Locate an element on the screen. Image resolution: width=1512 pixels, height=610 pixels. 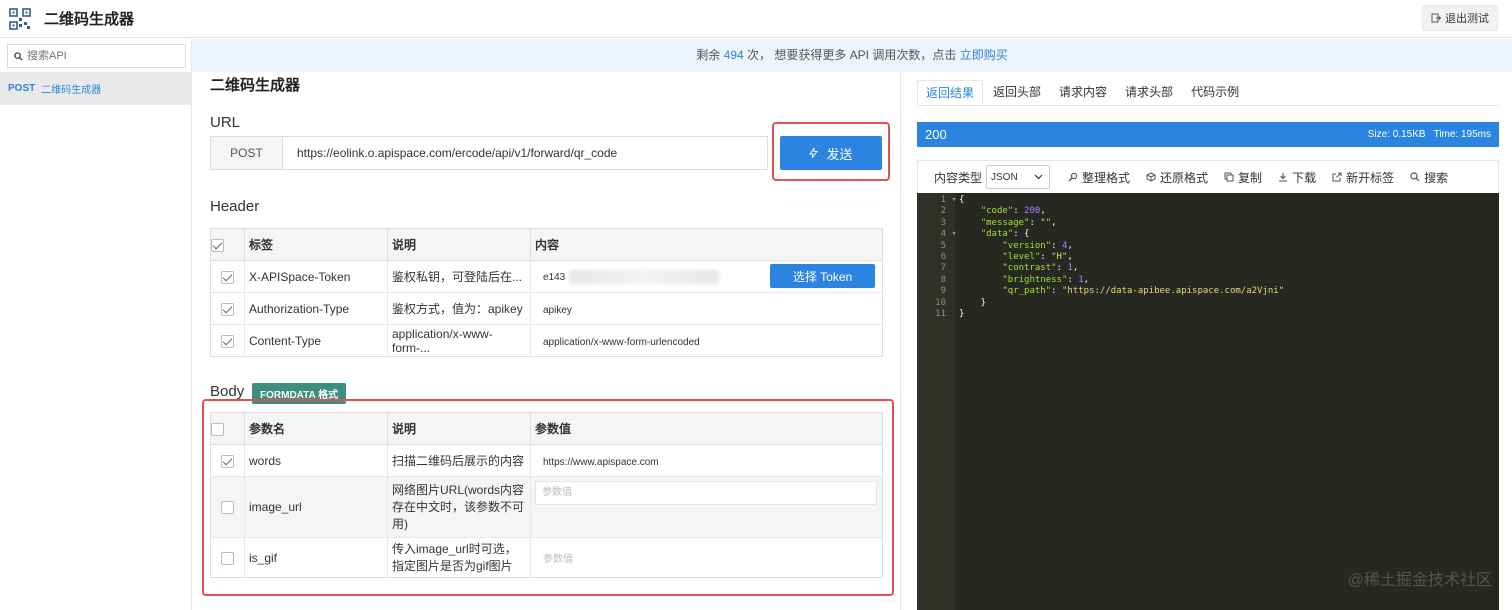
exit-icon is located at coordinates (1436, 18).